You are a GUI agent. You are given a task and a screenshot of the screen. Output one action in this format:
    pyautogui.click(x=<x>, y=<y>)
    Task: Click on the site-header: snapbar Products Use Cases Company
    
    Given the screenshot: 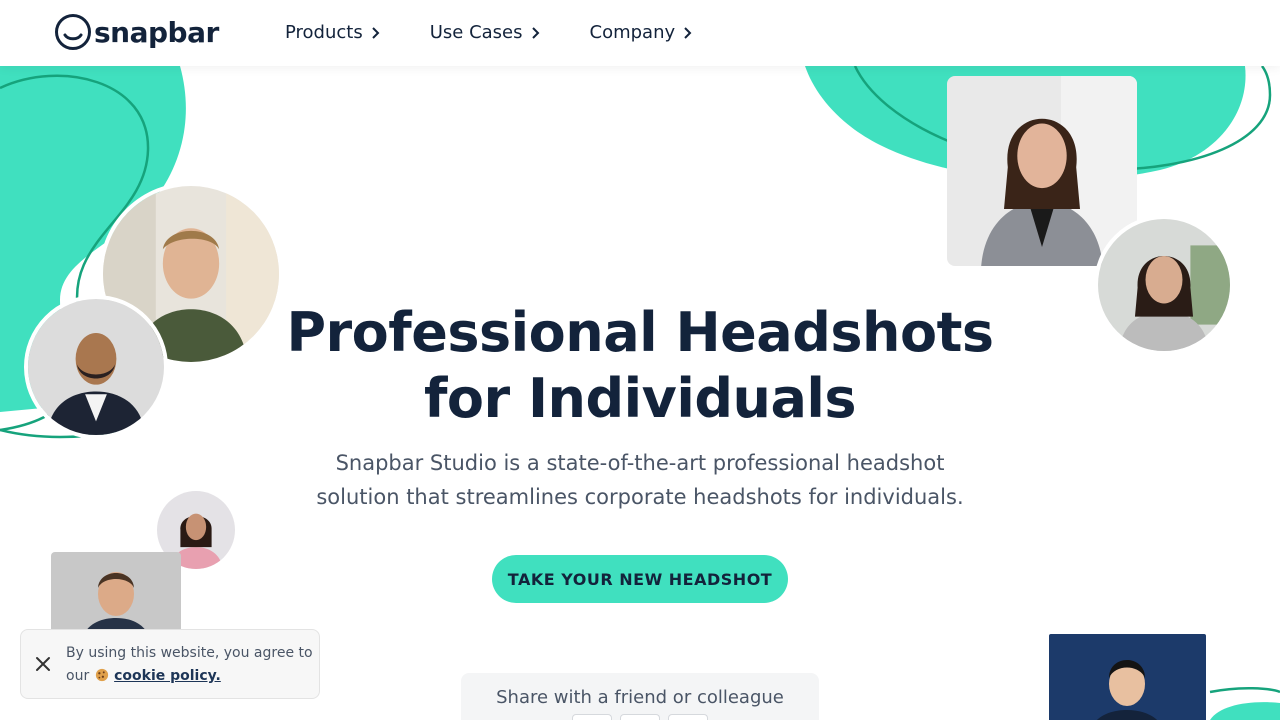 What is the action you would take?
    pyautogui.click(x=640, y=33)
    